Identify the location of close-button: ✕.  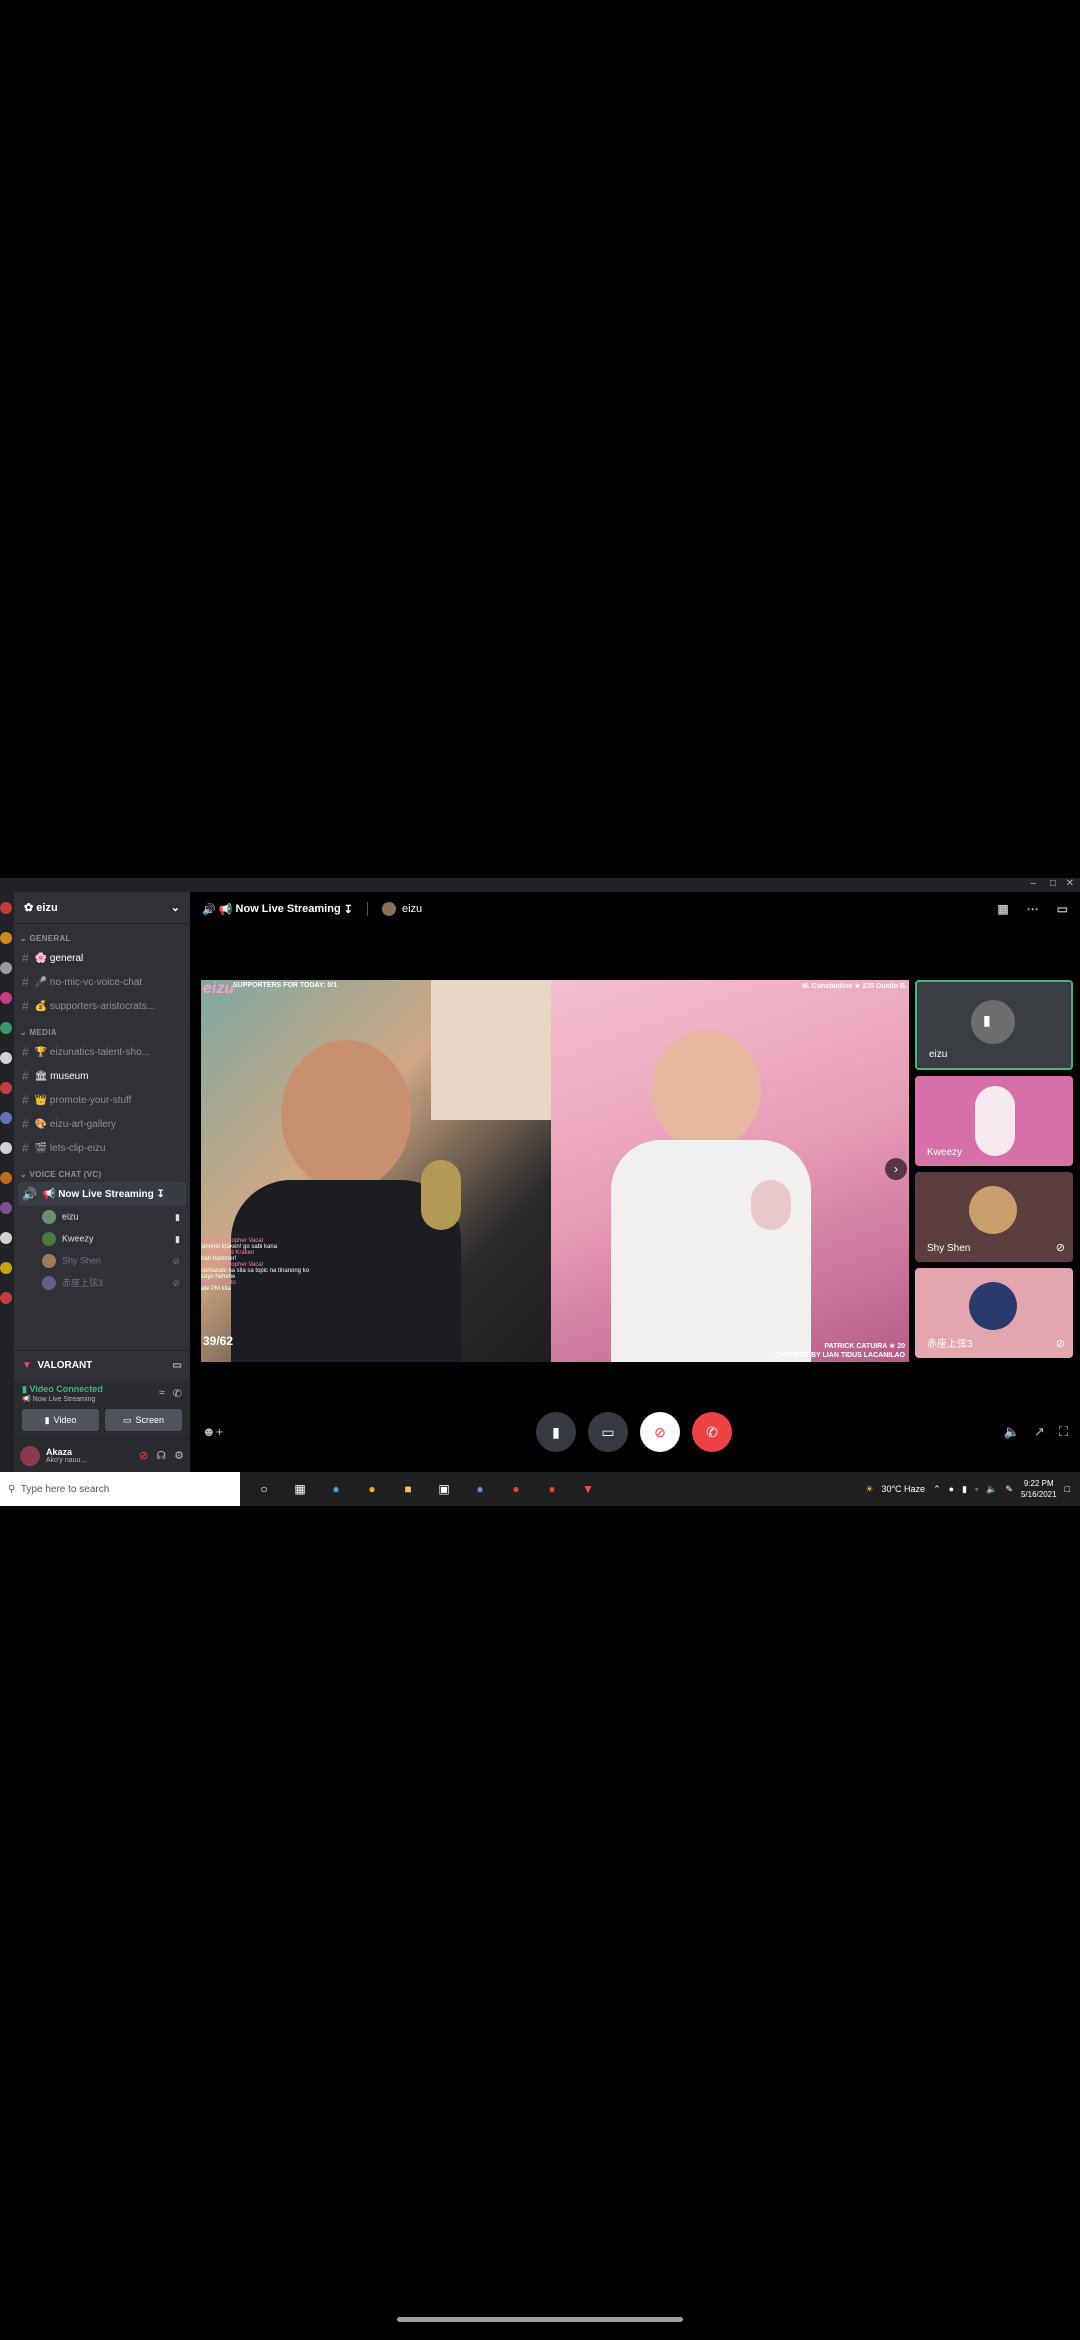
(1070, 883).